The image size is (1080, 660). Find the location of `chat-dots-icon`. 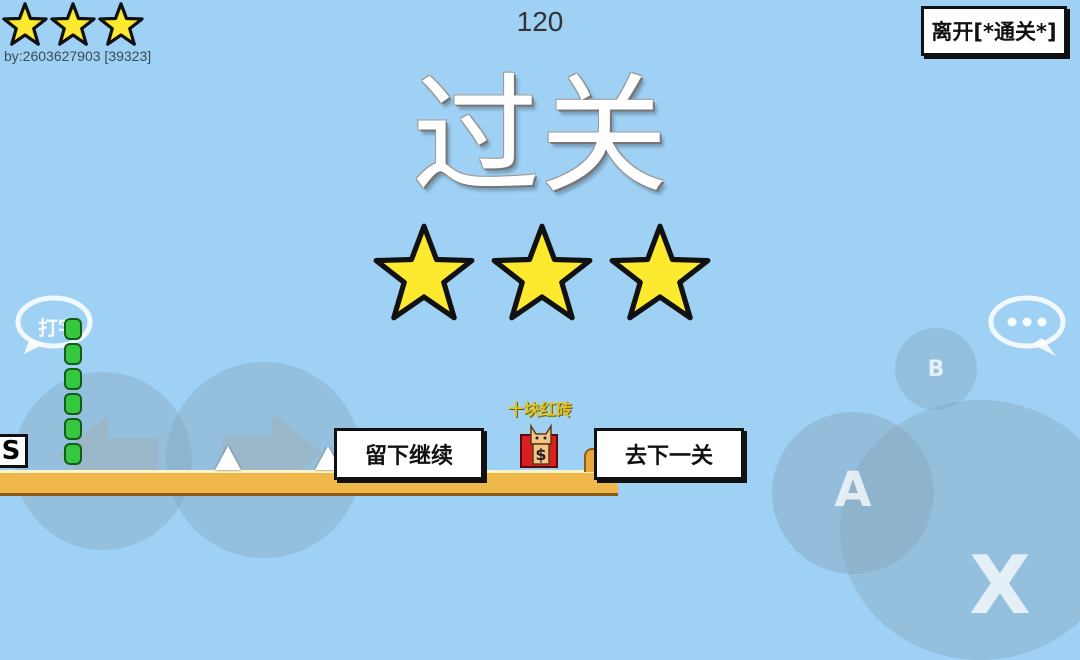

chat-dots-icon is located at coordinates (1027, 326).